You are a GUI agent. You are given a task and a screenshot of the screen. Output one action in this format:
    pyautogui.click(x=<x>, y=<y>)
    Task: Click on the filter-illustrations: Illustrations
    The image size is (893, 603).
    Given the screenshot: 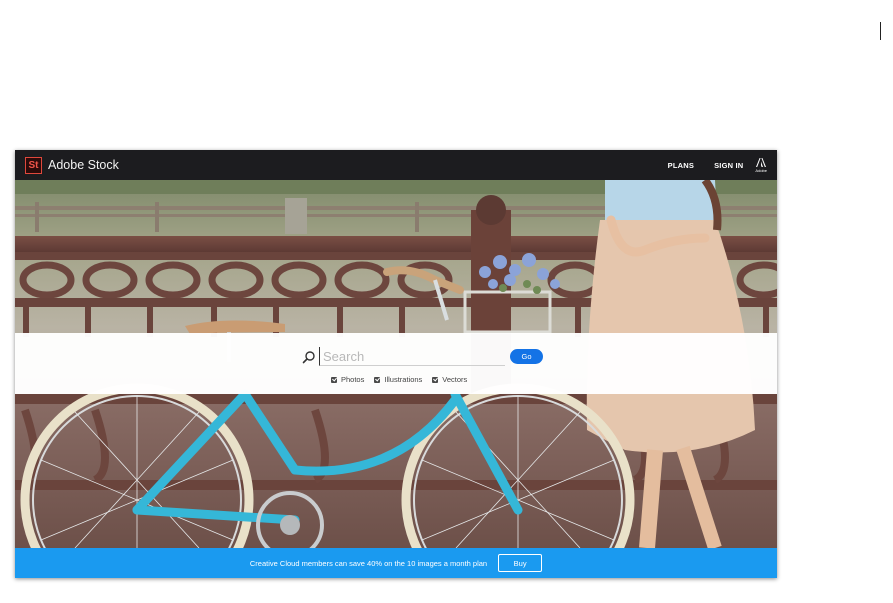 What is the action you would take?
    pyautogui.click(x=398, y=379)
    